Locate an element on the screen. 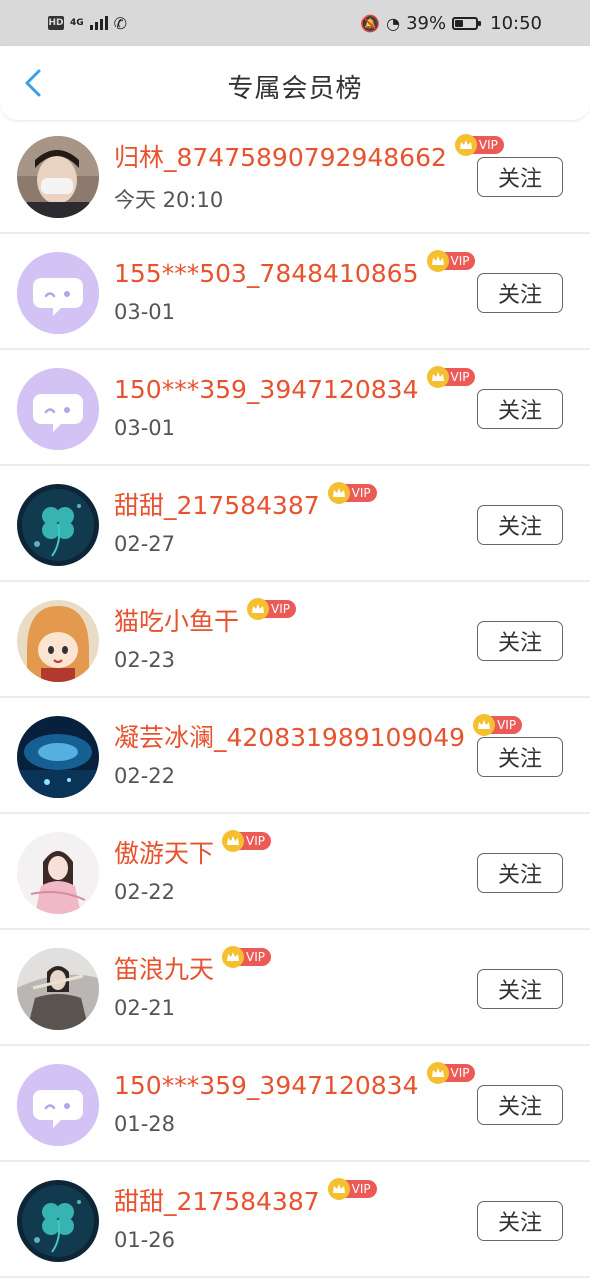 The height and width of the screenshot is (1280, 590). member-row: 甜甜_217584387 VIP 02-27 关注 is located at coordinates (295, 524).